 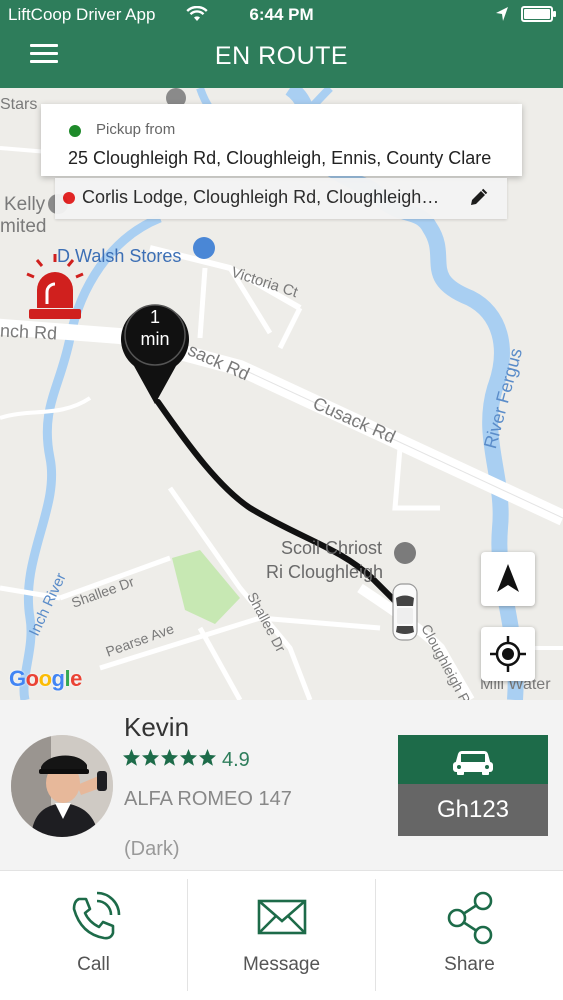 I want to click on plate-number: Gh123, so click(x=473, y=810).